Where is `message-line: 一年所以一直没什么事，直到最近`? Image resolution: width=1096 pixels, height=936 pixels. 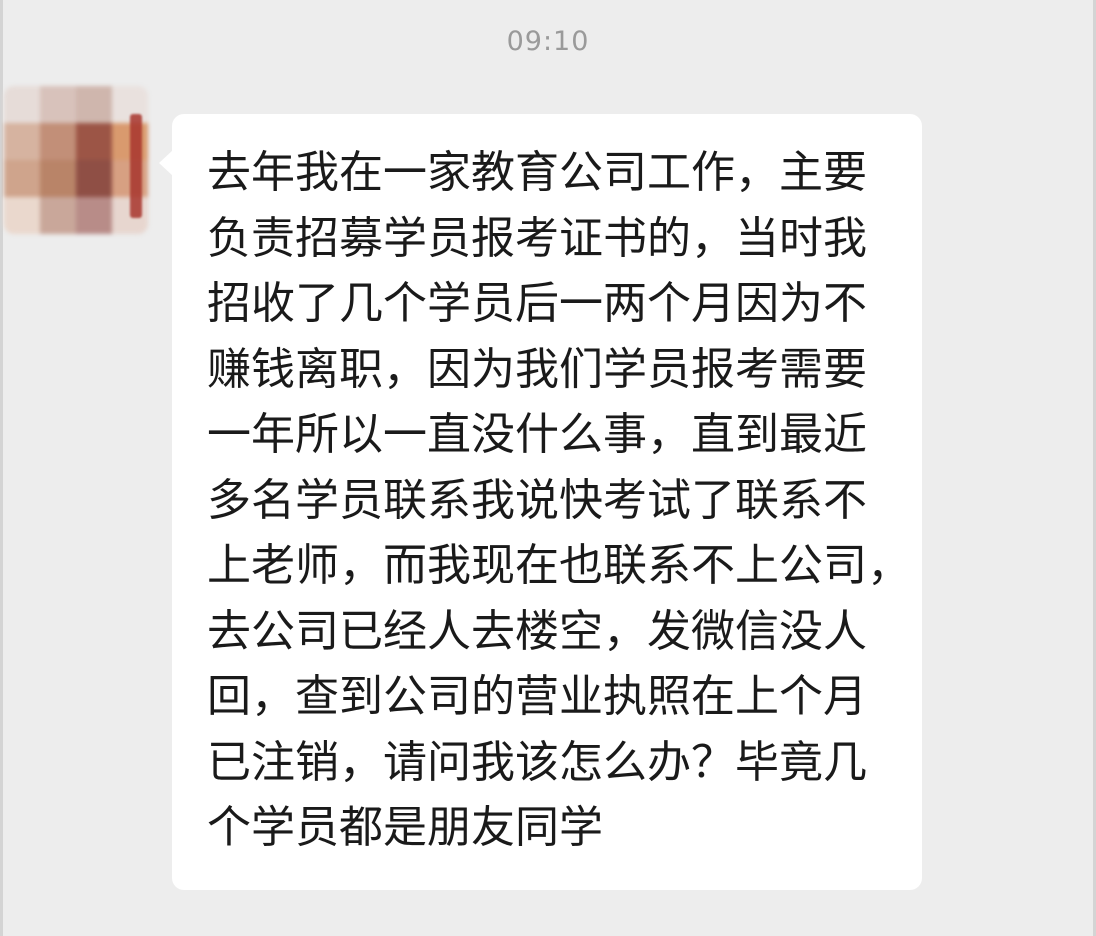
message-line: 一年所以一直没什么事，直到最近 is located at coordinates (537, 434).